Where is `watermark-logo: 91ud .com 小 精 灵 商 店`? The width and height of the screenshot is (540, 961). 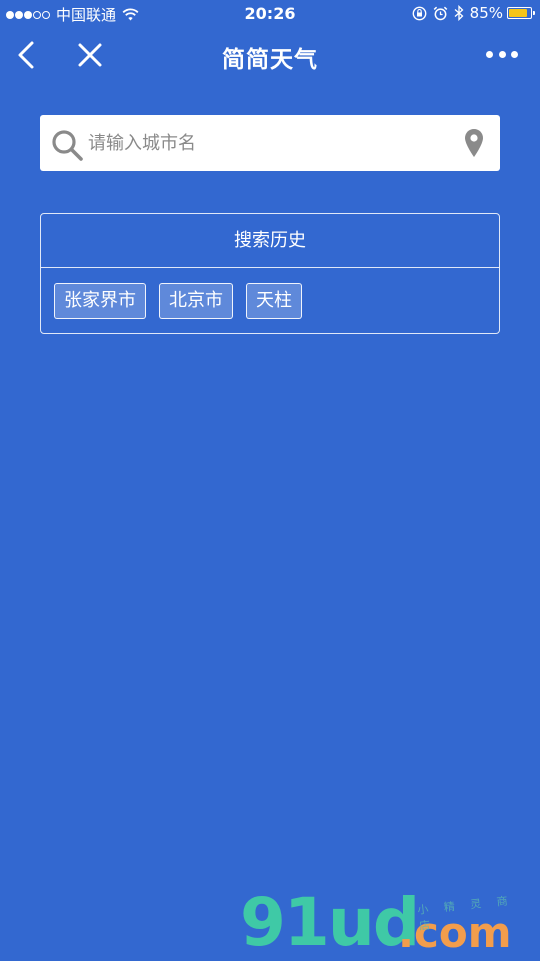 watermark-logo: 91ud .com 小 精 灵 商 店 is located at coordinates (385, 923).